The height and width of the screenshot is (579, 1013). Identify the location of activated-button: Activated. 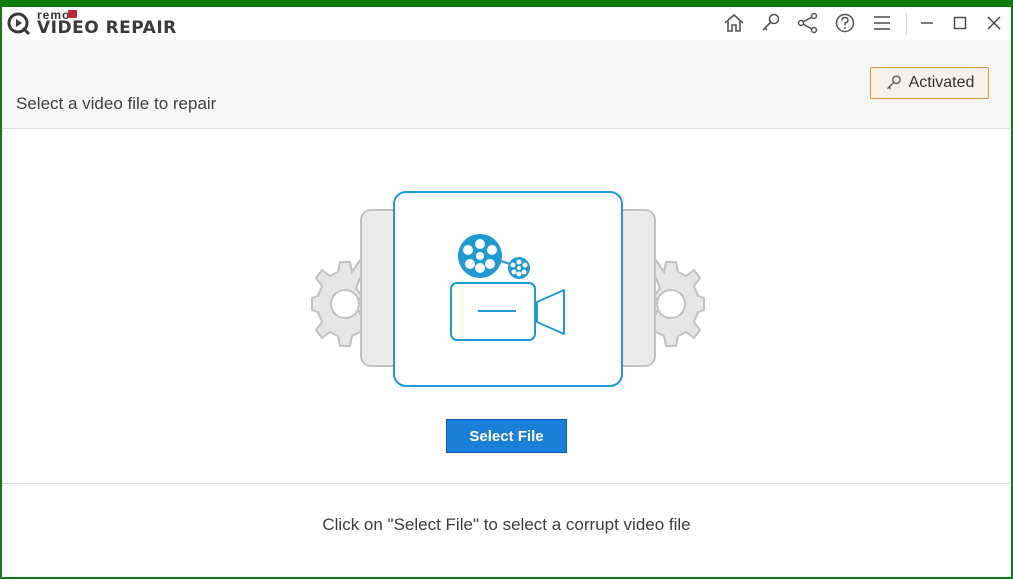
(929, 83).